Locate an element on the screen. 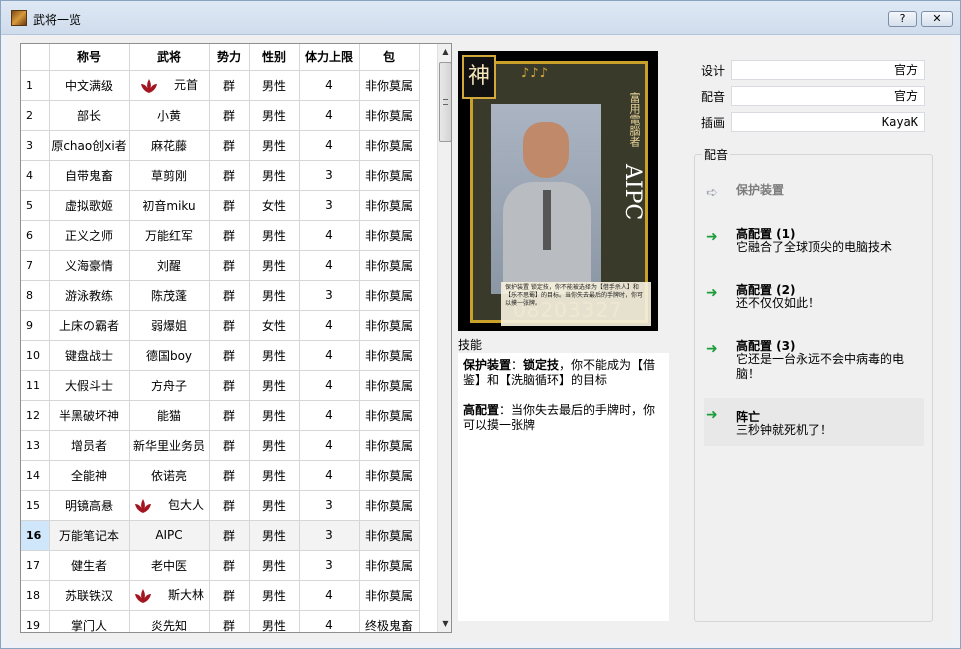 The image size is (961, 649). cell-title: 明镜高悬 is located at coordinates (89, 505).